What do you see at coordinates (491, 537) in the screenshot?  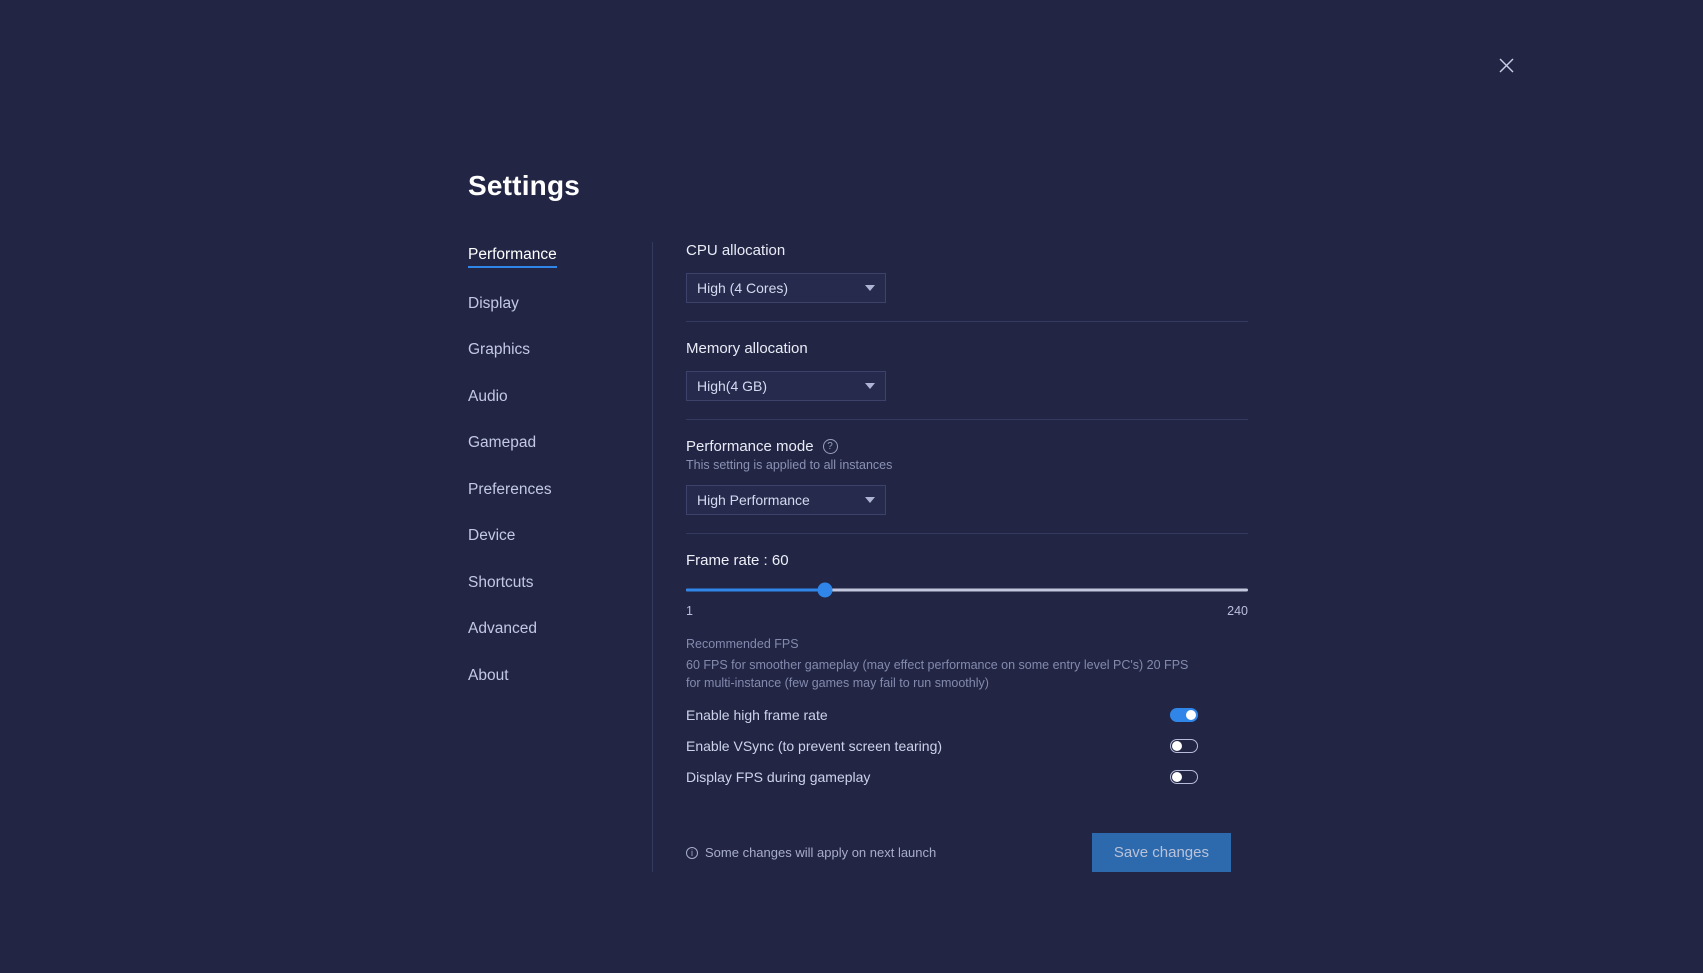 I see `sidebar-item-device: Device` at bounding box center [491, 537].